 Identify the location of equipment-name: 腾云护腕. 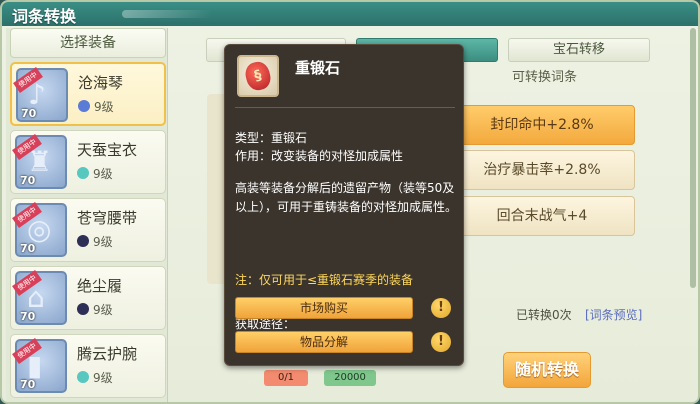
(107, 354).